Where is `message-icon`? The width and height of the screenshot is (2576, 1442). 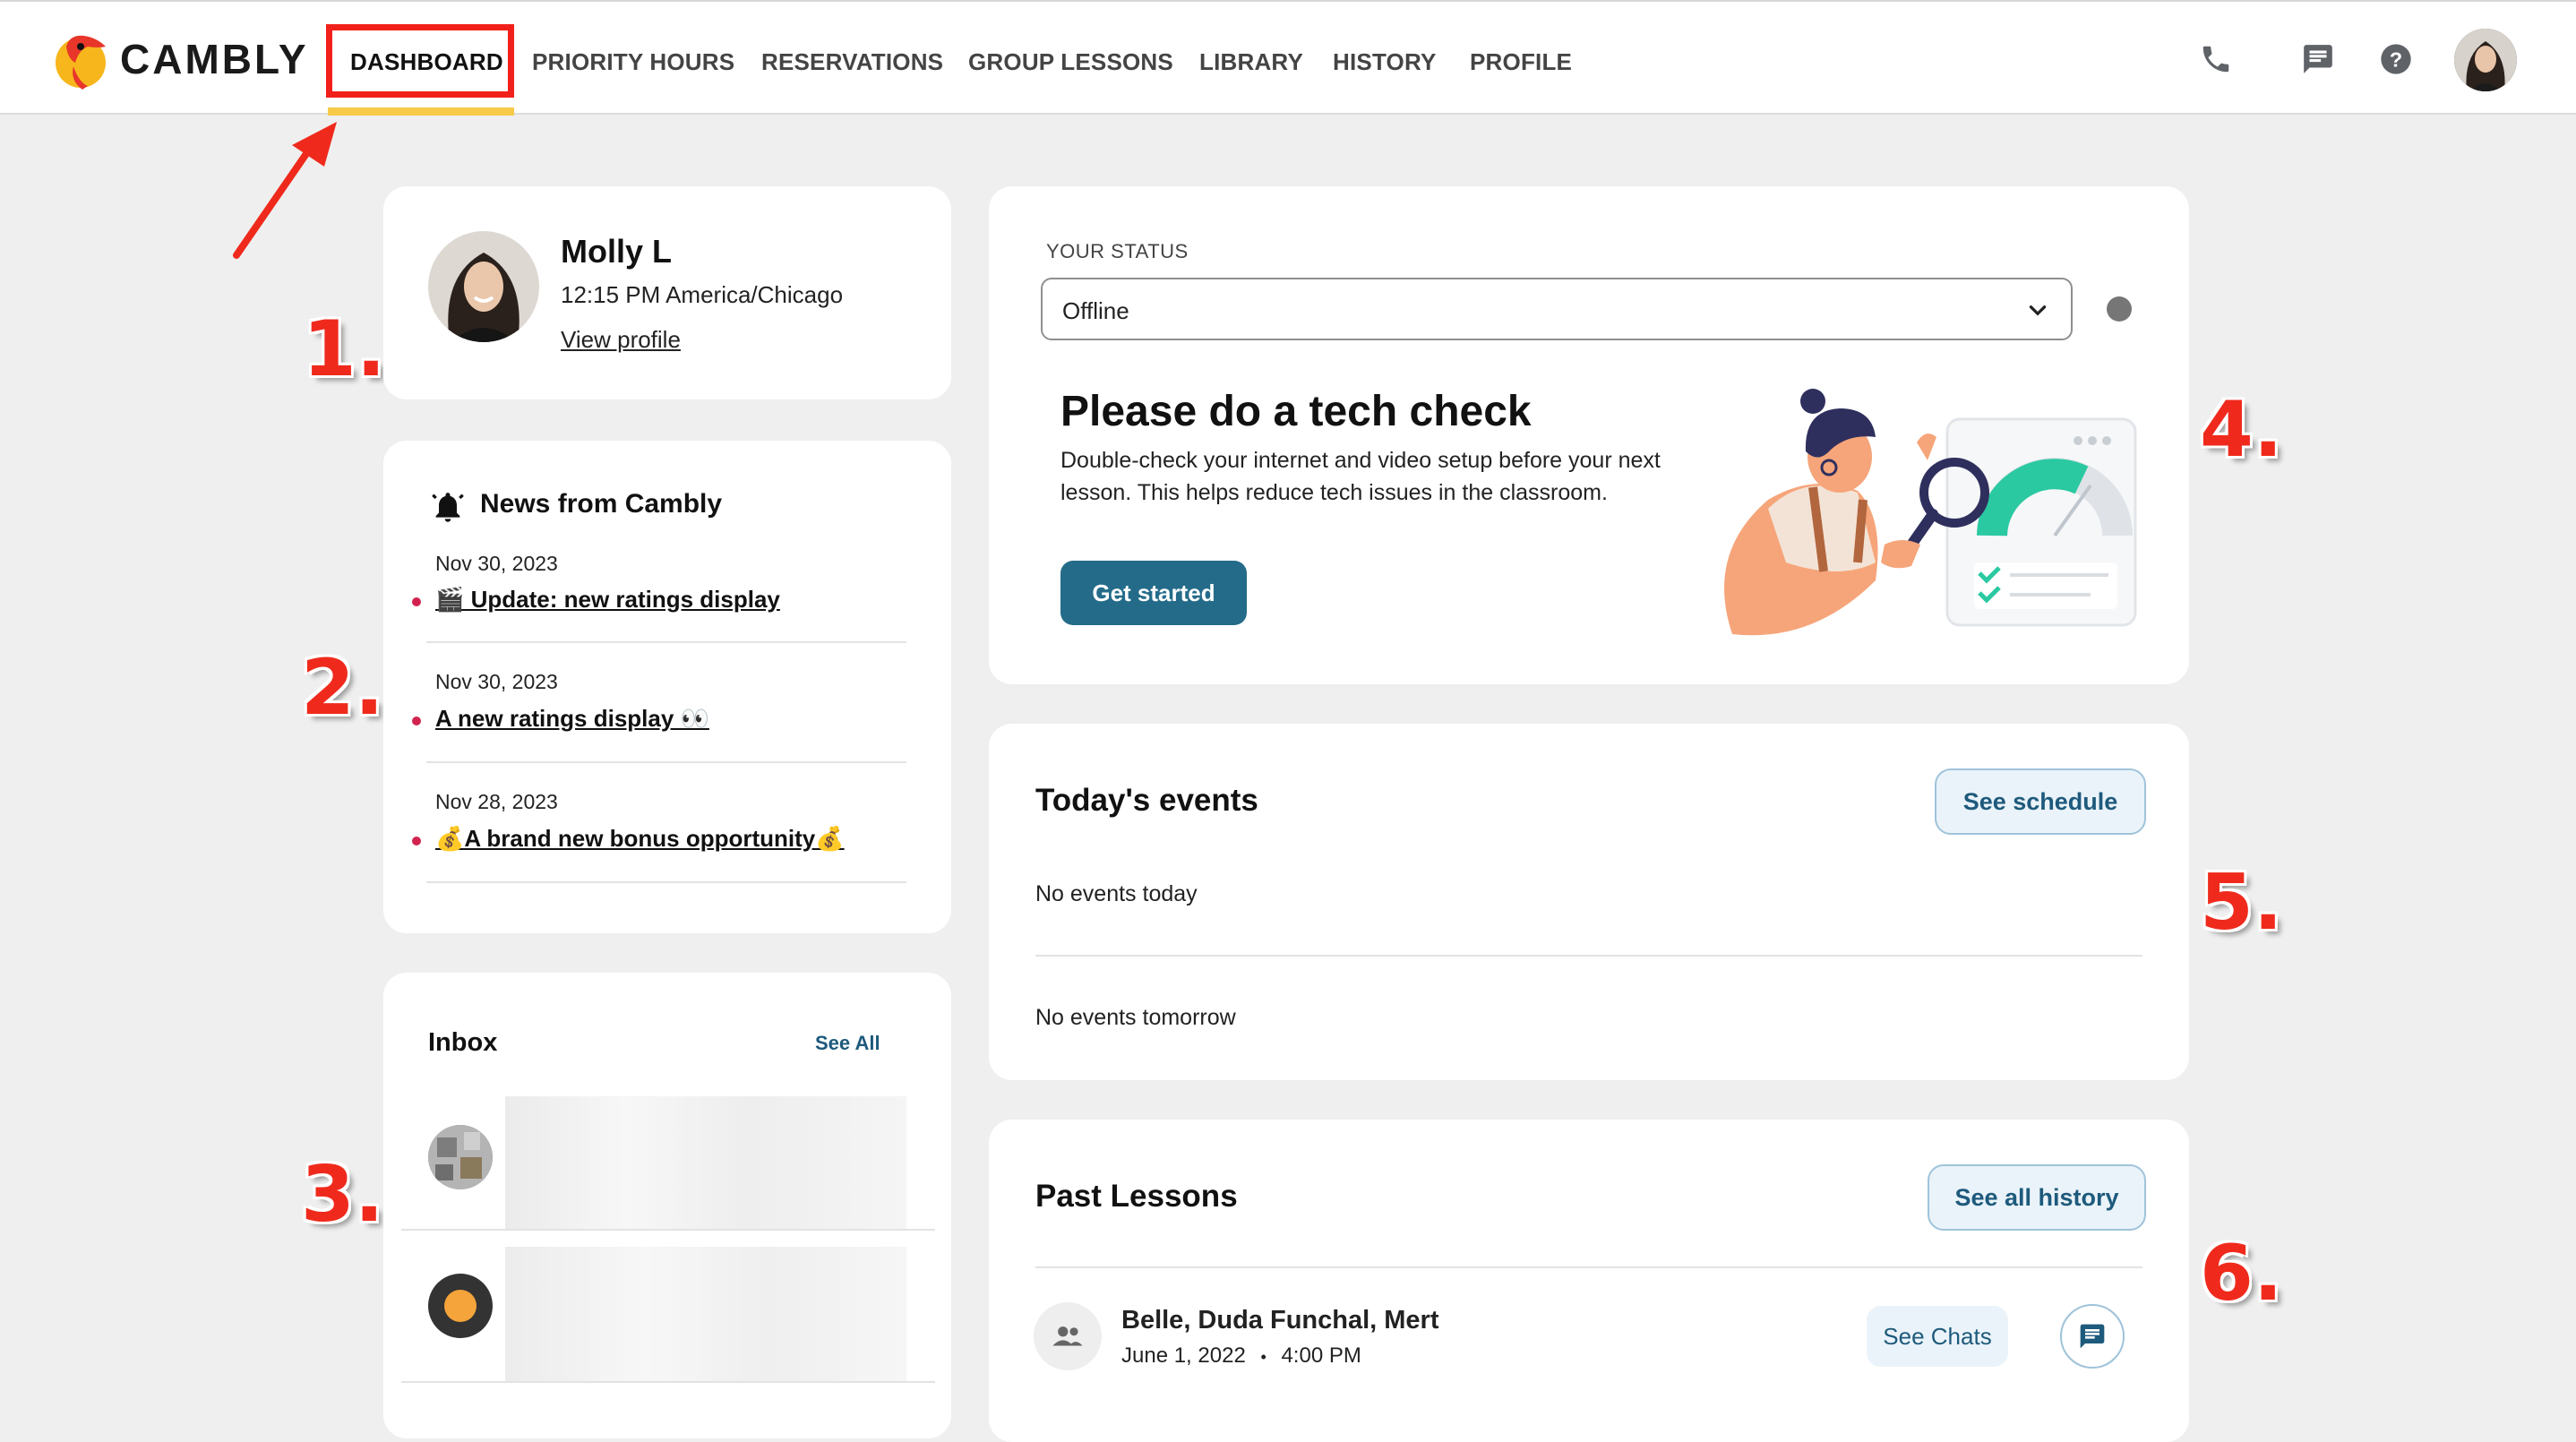
message-icon is located at coordinates (2318, 59).